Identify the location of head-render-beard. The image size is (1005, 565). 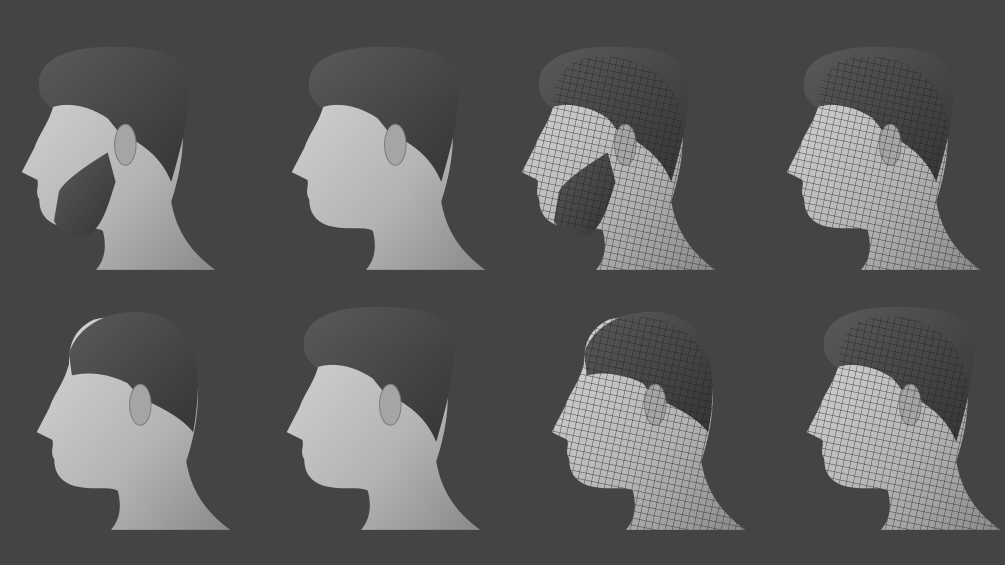
(119, 158).